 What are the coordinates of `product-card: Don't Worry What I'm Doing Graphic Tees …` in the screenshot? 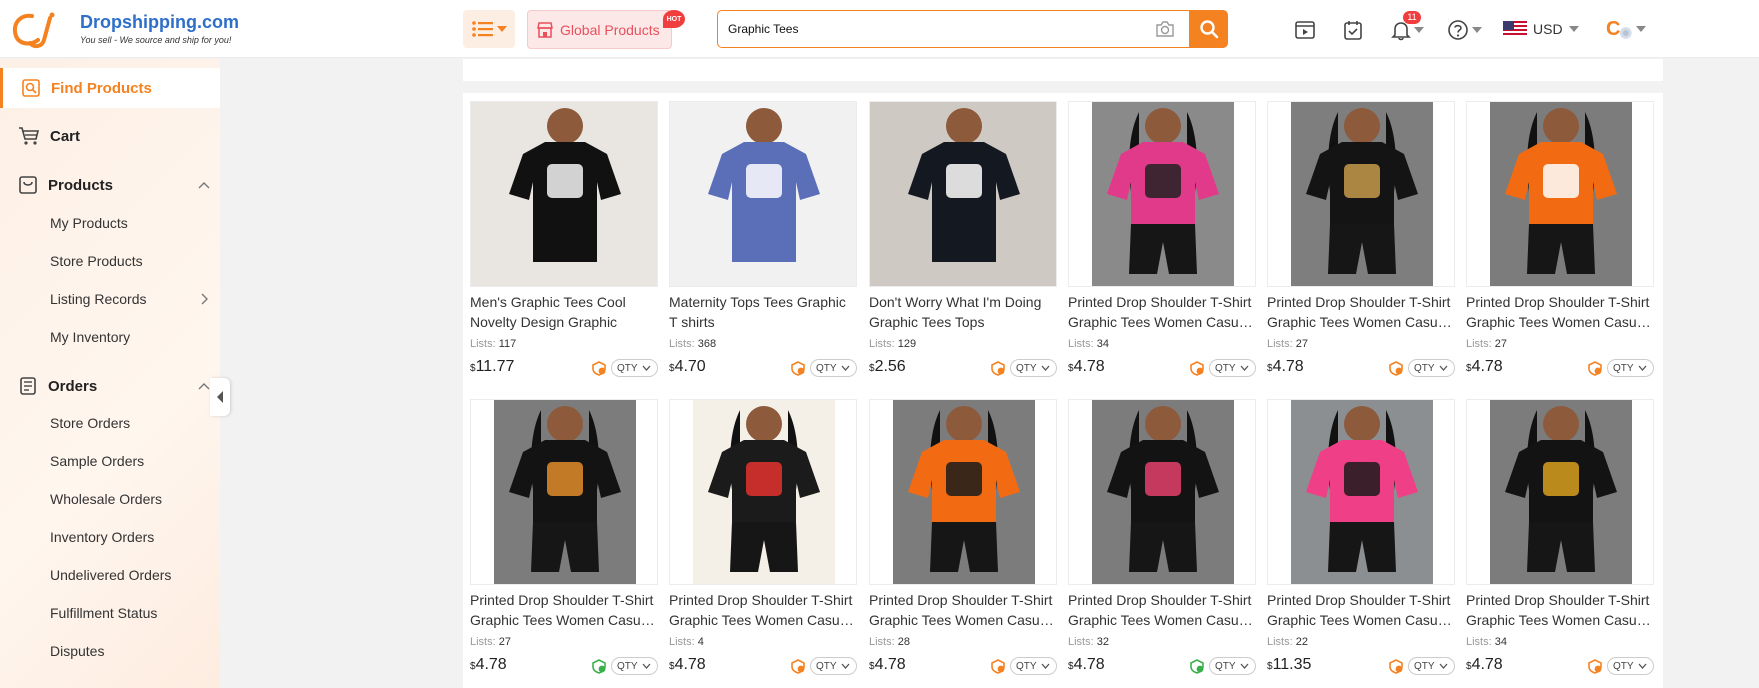 It's located at (963, 238).